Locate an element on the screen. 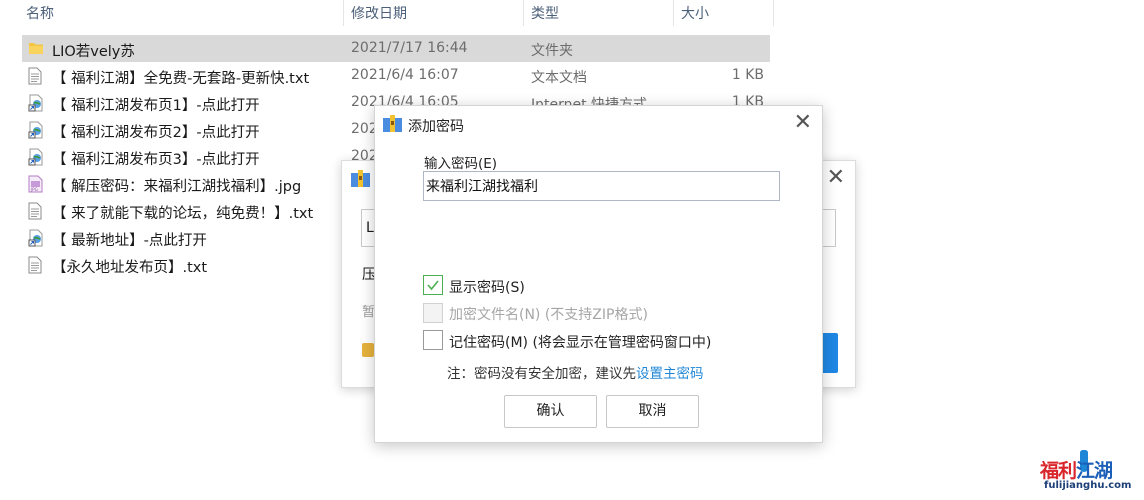 This screenshot has height=500, width=1144. column-name-header: 名称 is located at coordinates (40, 13).